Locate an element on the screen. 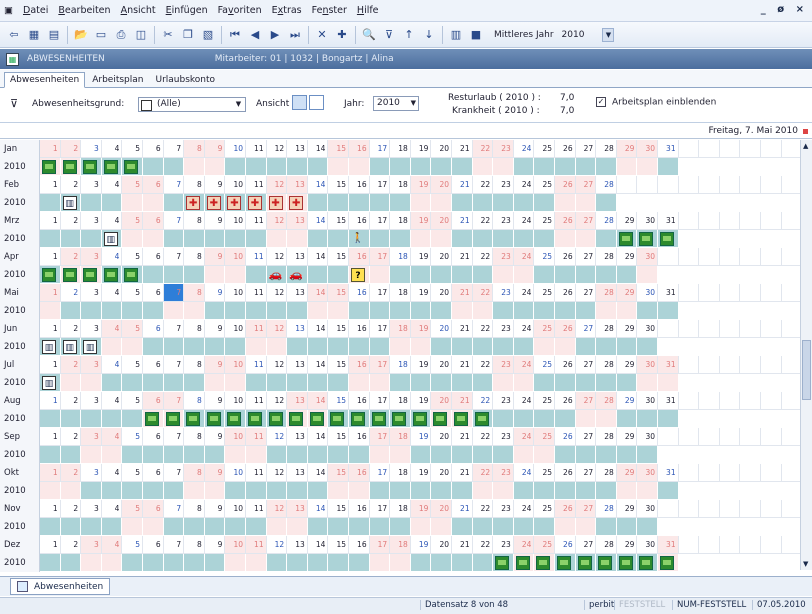 The image size is (812, 614). year-view-icon is located at coordinates (299, 102).